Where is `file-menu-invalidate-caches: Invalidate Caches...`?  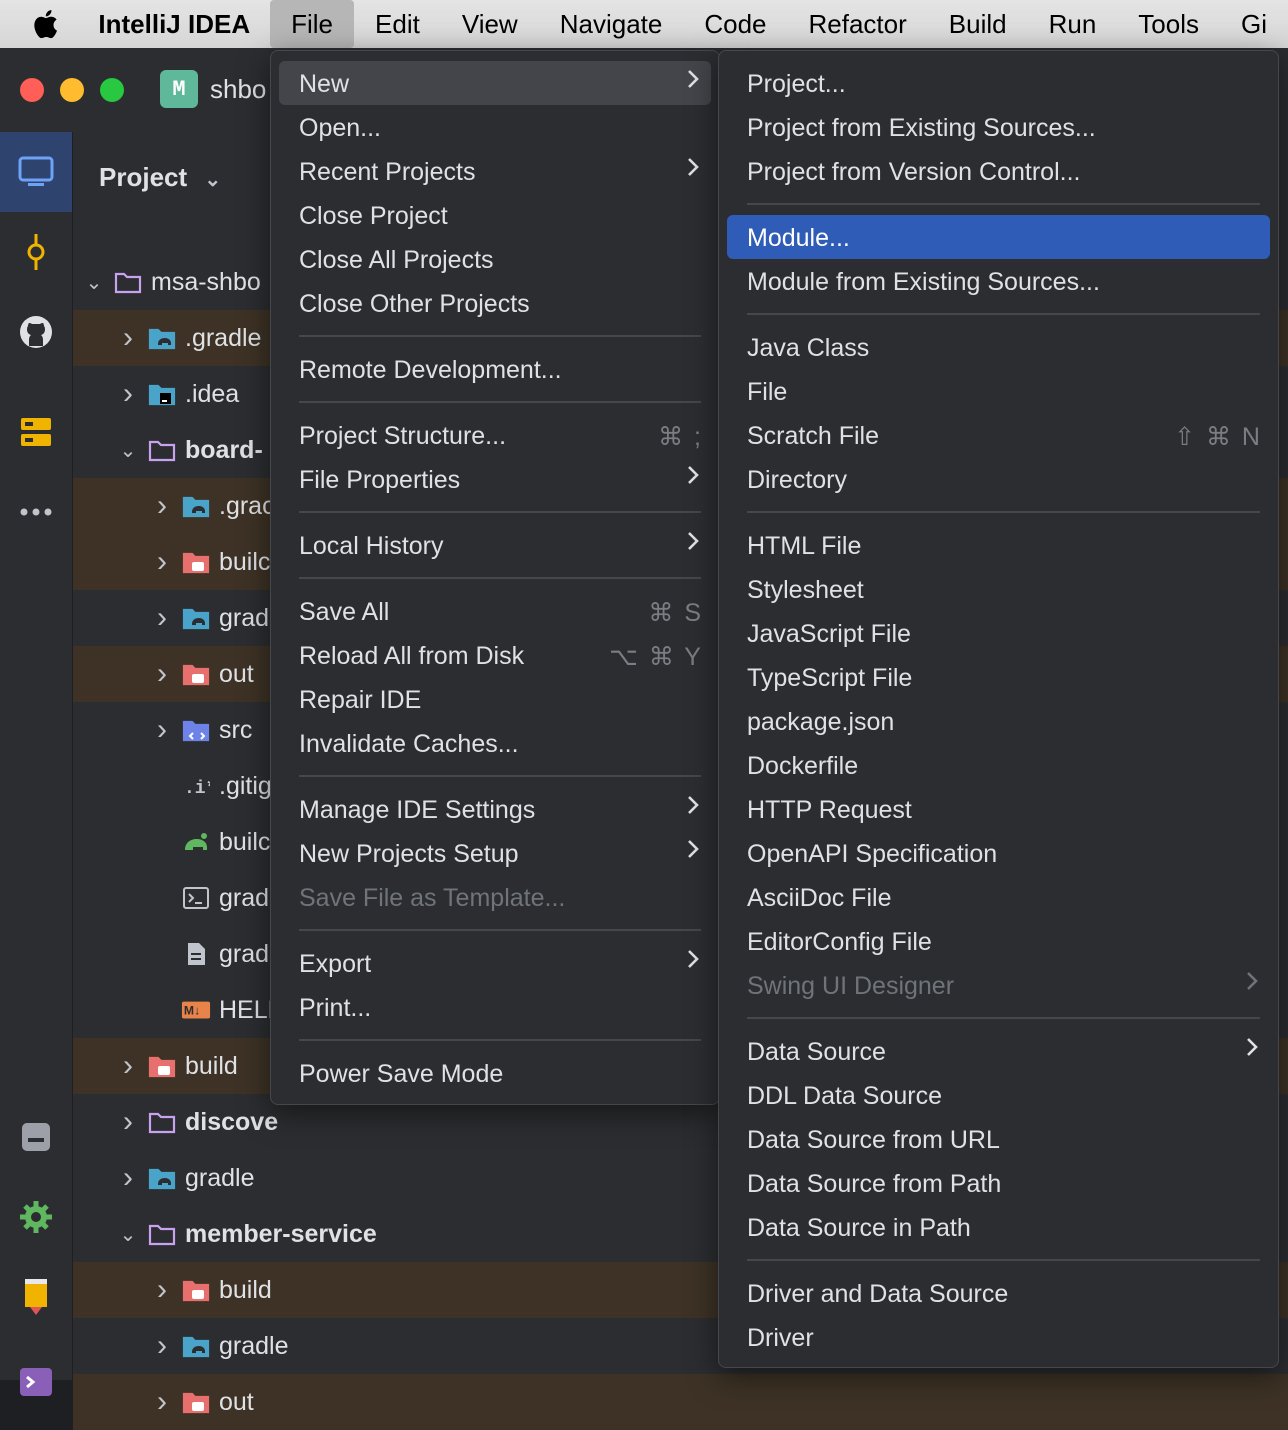
file-menu-invalidate-caches: Invalidate Caches... is located at coordinates (495, 743).